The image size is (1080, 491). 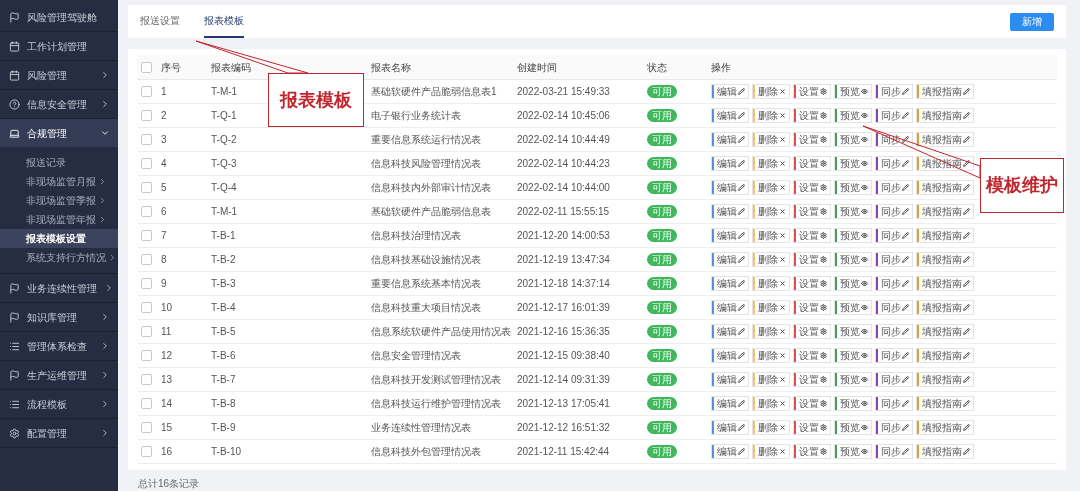 What do you see at coordinates (59, 346) in the screenshot?
I see `sidebar-item: 管理体系检查` at bounding box center [59, 346].